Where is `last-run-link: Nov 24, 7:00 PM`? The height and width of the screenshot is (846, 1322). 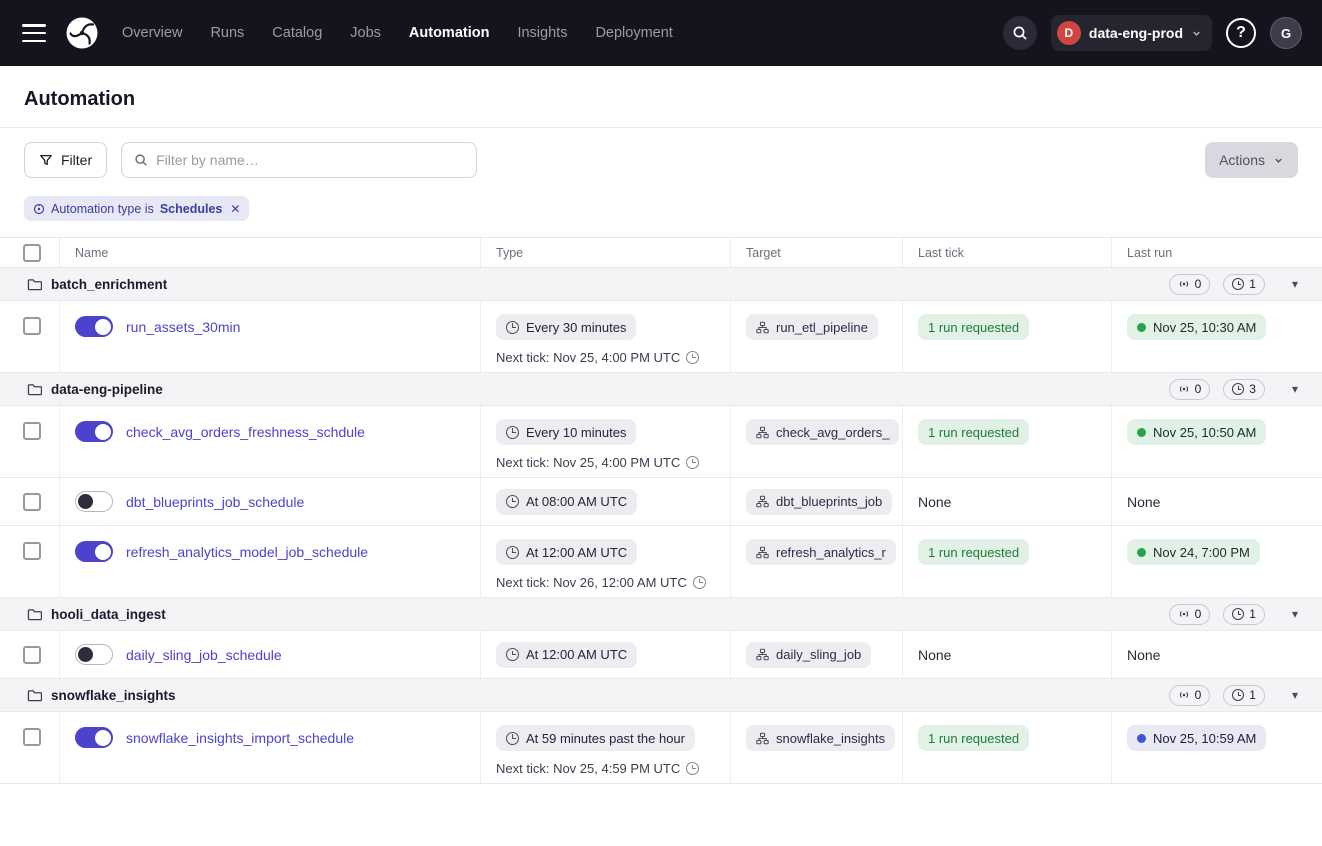
last-run-link: Nov 24, 7:00 PM is located at coordinates (1193, 552).